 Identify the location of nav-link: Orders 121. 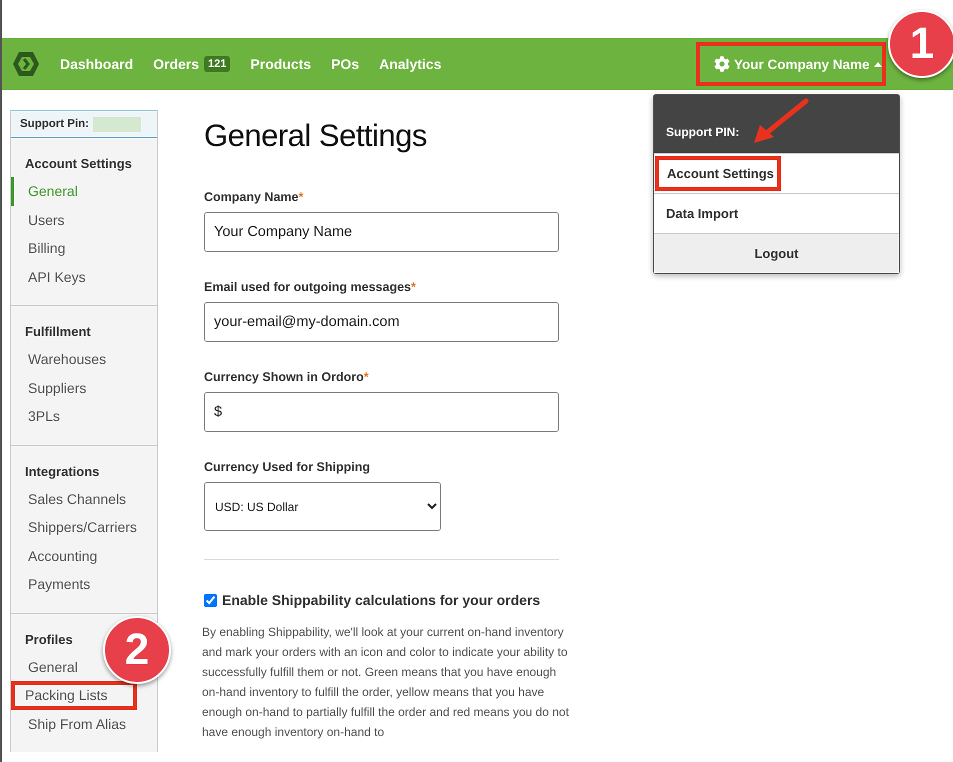
(191, 64).